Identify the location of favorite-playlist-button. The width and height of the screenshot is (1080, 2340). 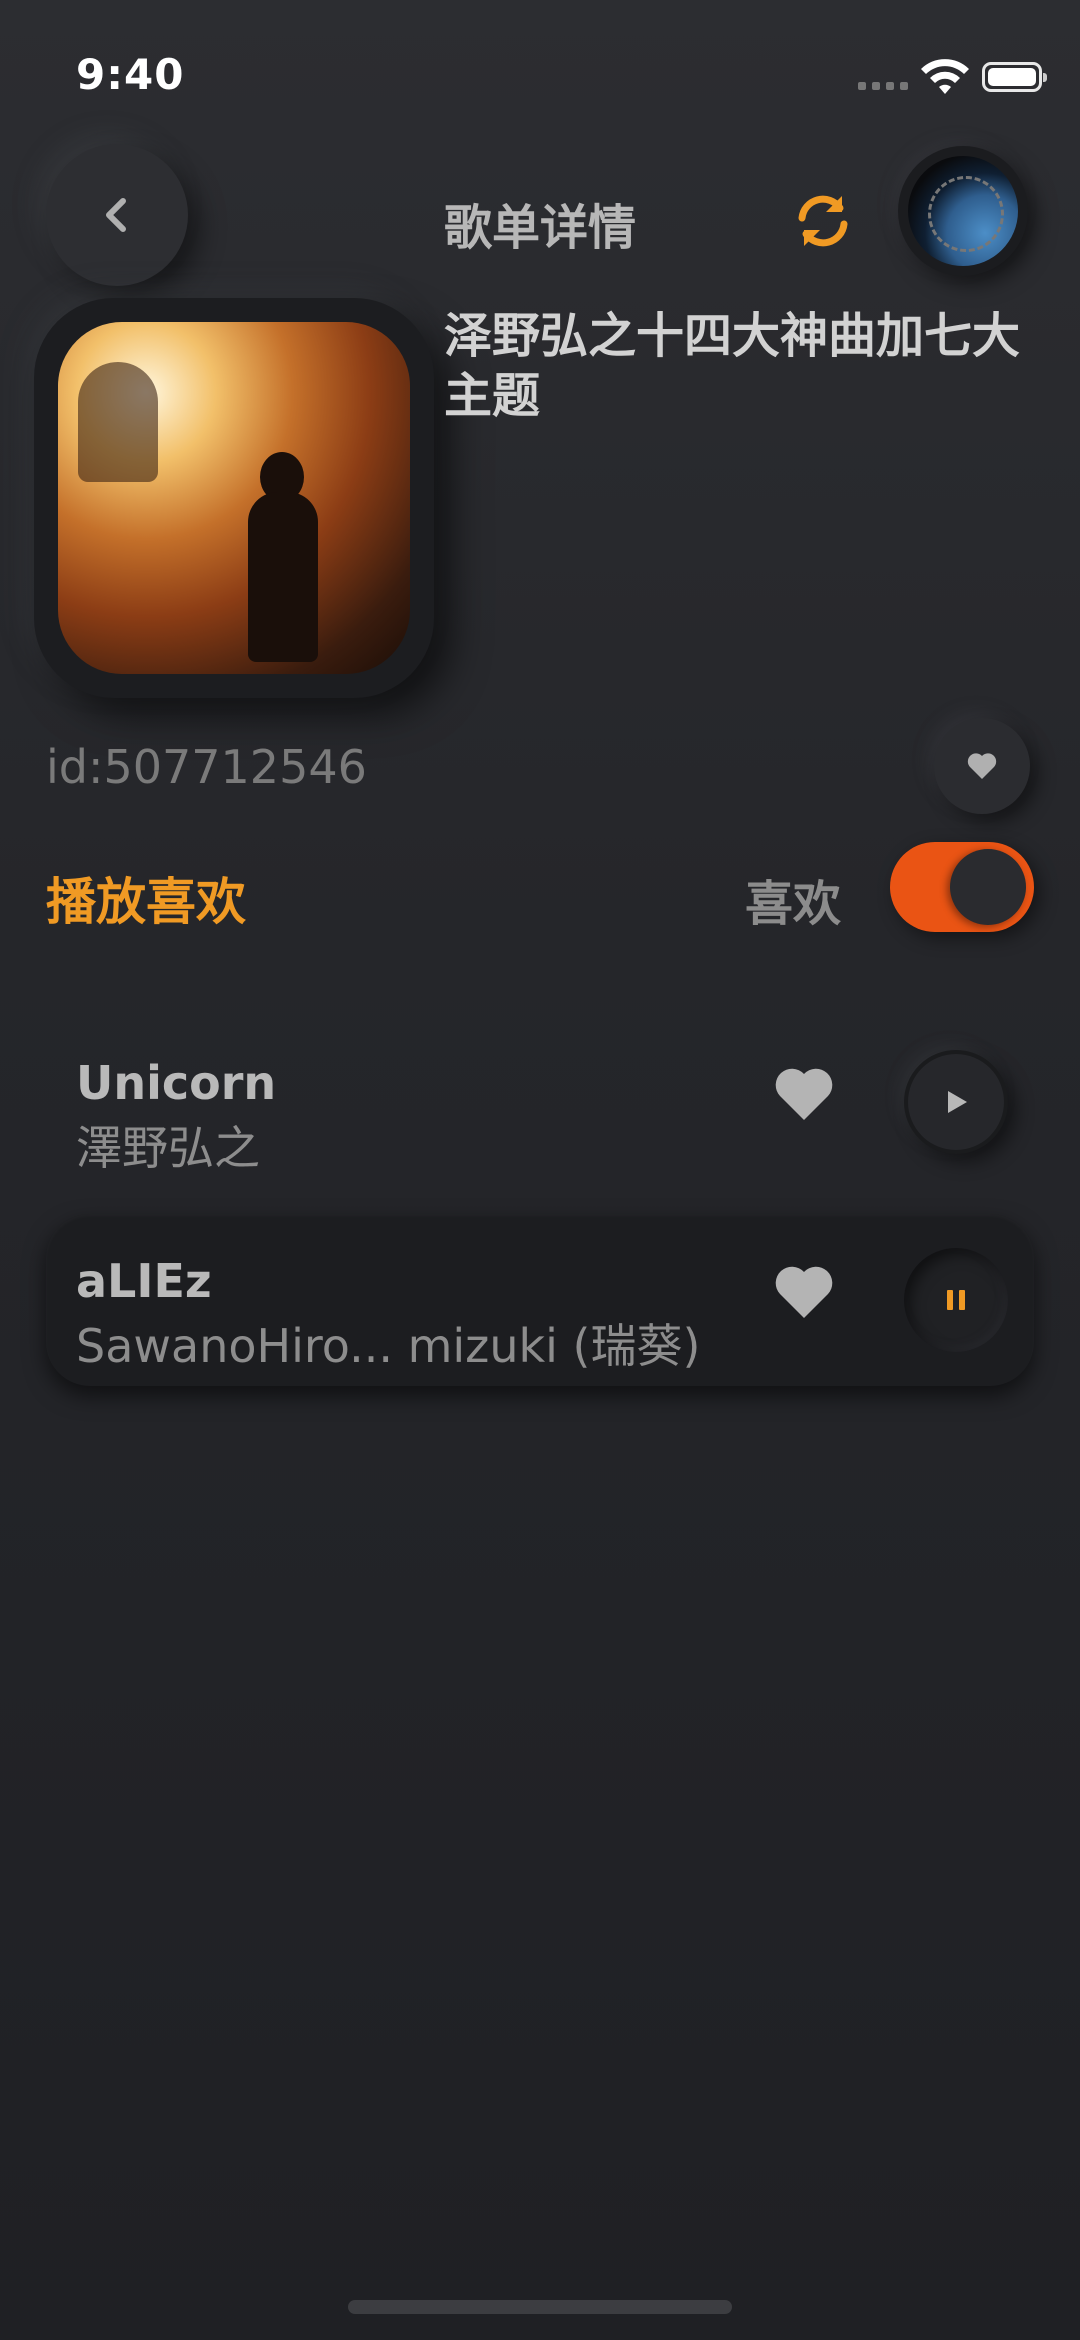
(982, 766).